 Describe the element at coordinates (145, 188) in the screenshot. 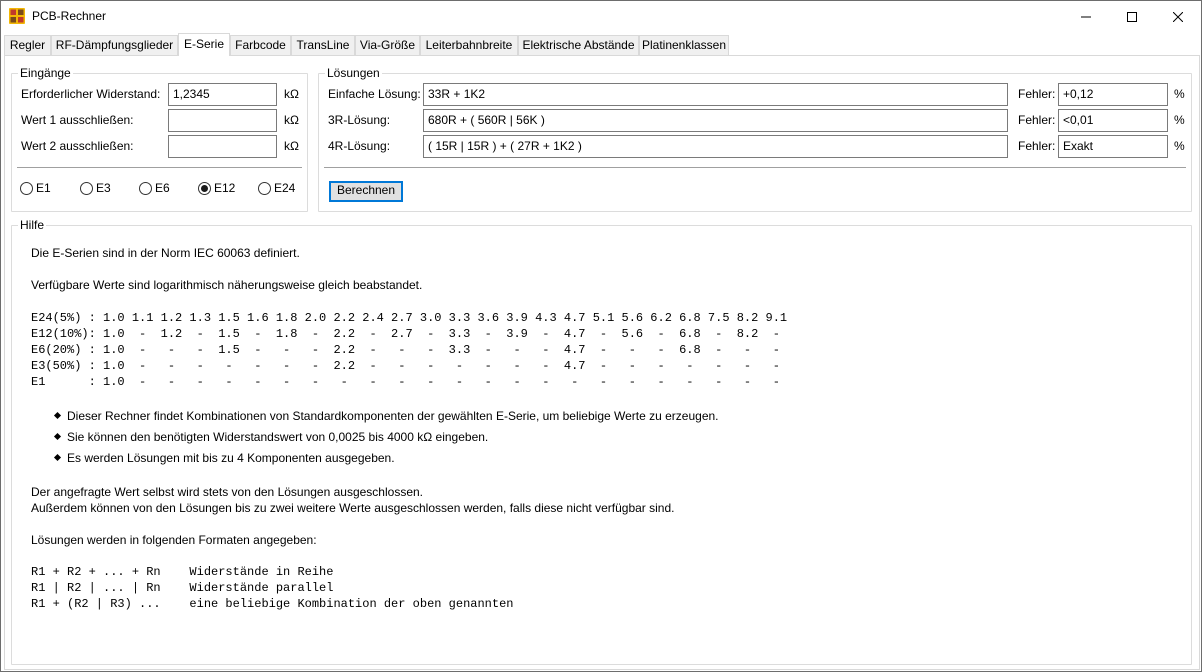

I see `radio-e6-circle` at that location.